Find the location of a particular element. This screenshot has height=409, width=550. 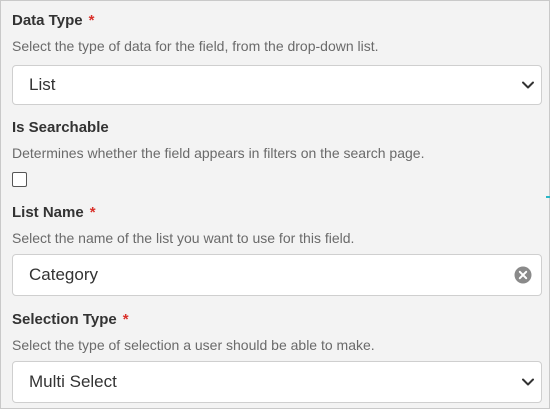

is-searchable-label: Is Searchable is located at coordinates (60, 127).